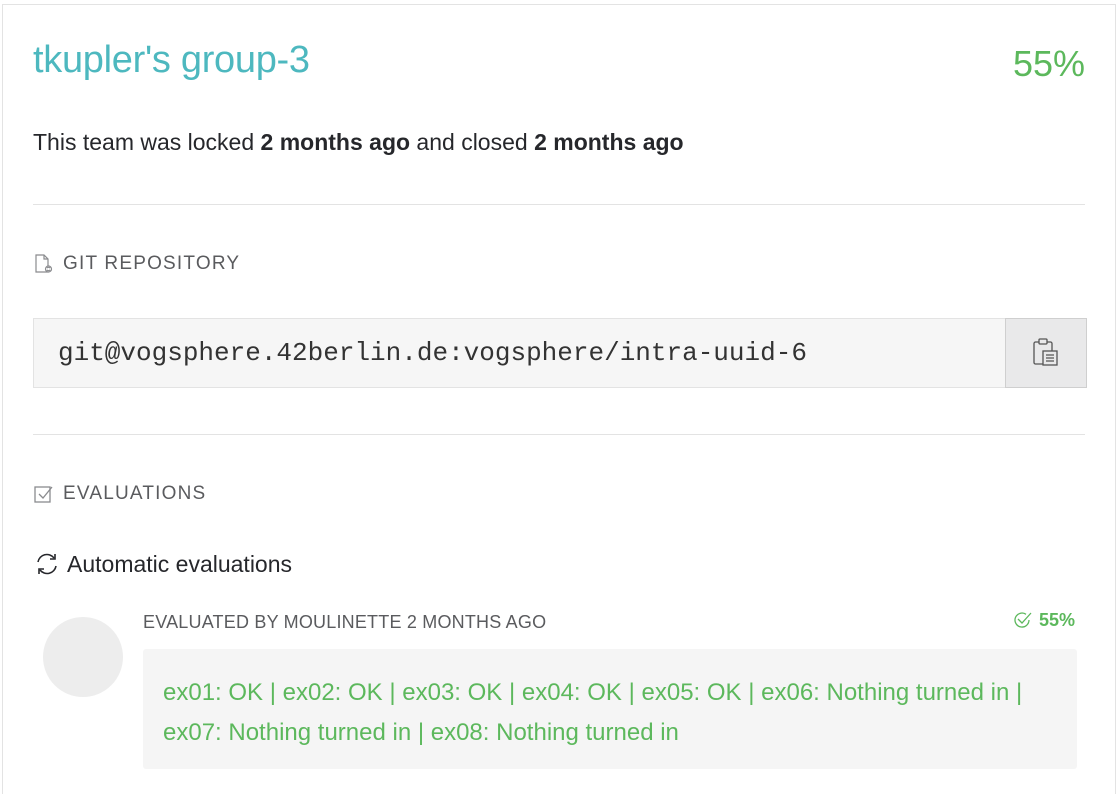 The width and height of the screenshot is (1118, 794). What do you see at coordinates (335, 142) in the screenshot?
I see `status-locked-time: 2 months ago` at bounding box center [335, 142].